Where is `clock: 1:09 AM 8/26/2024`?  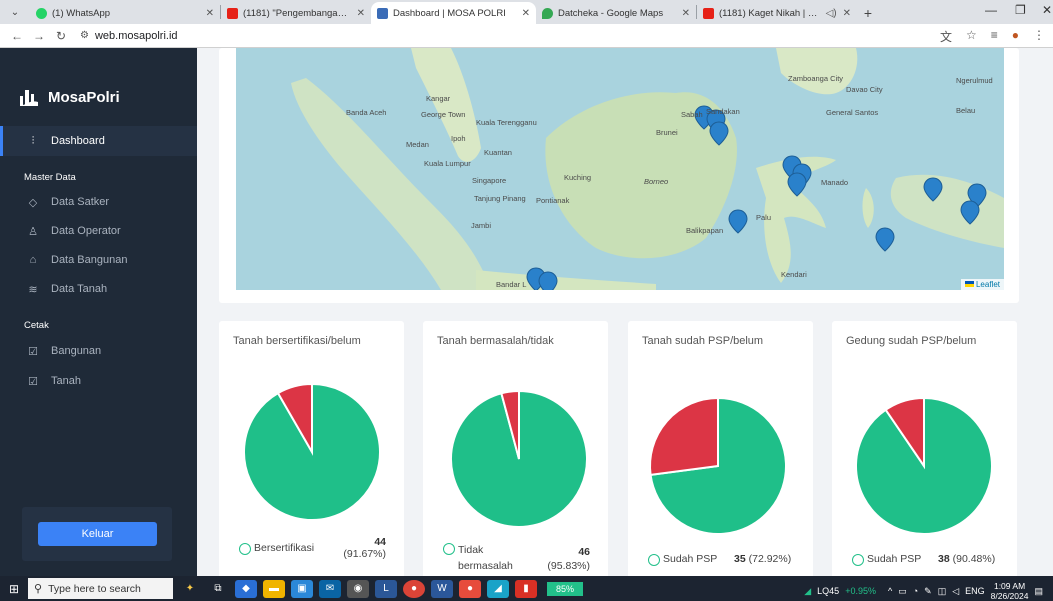
clock: 1:09 AM 8/26/2024 is located at coordinates (1010, 591).